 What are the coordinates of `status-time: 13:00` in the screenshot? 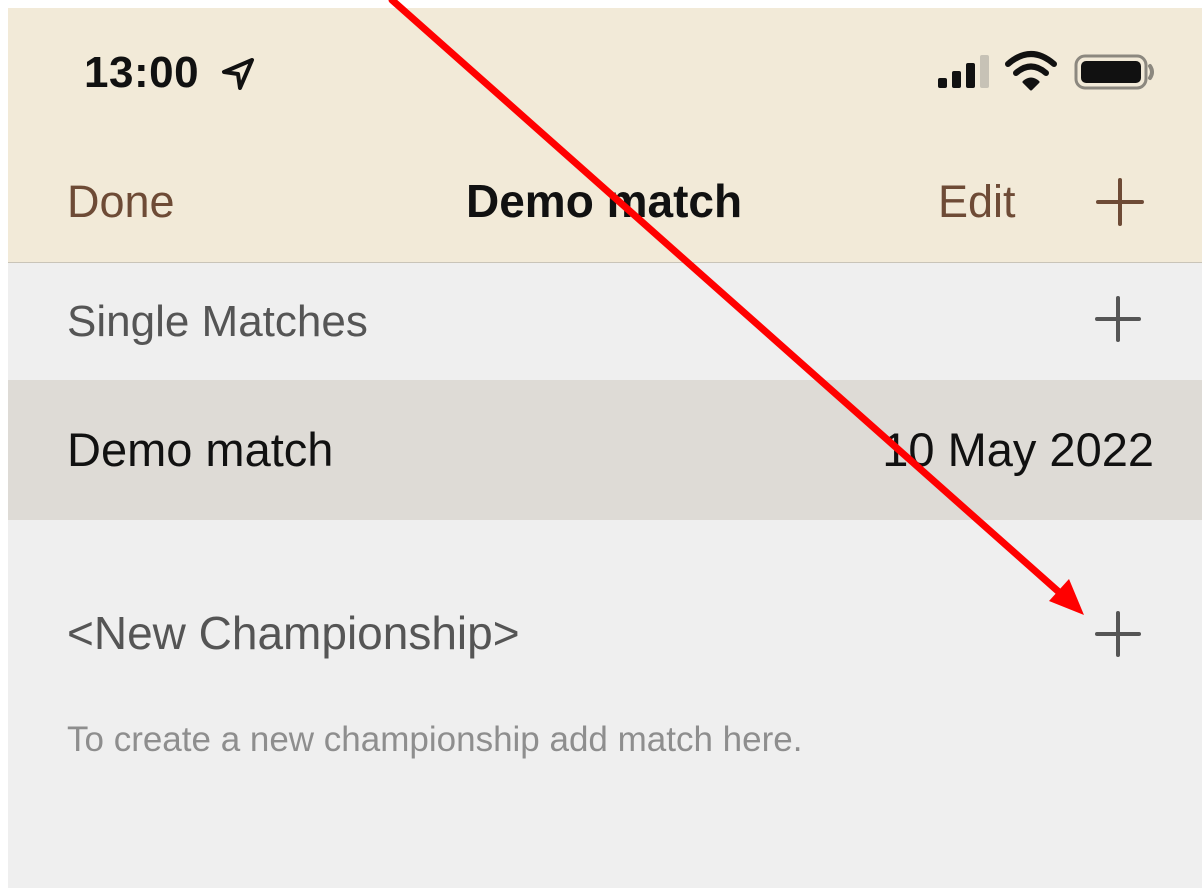 It's located at (142, 72).